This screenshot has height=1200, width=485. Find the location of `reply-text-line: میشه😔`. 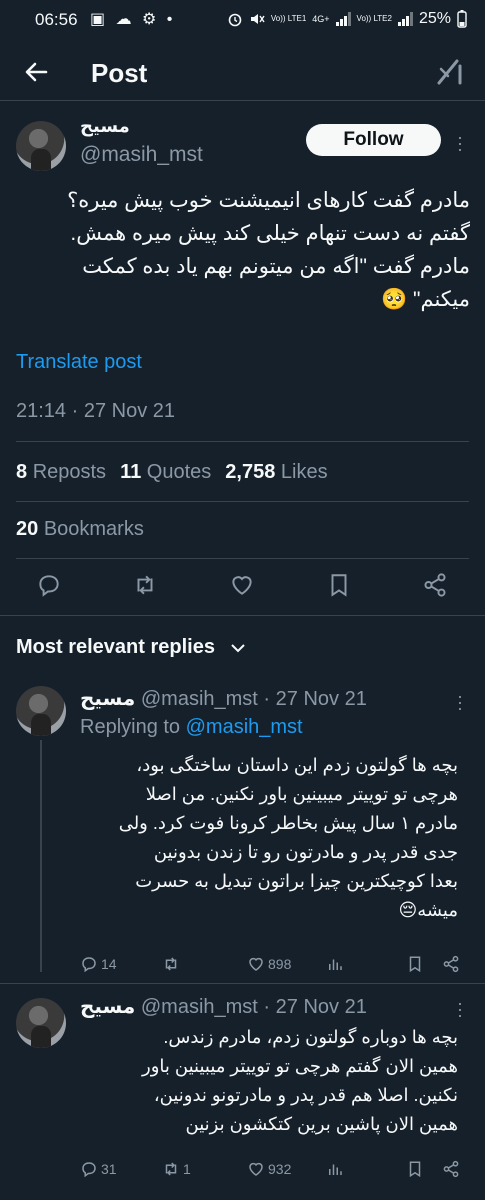

reply-text-line: میشه😔 is located at coordinates (428, 910).